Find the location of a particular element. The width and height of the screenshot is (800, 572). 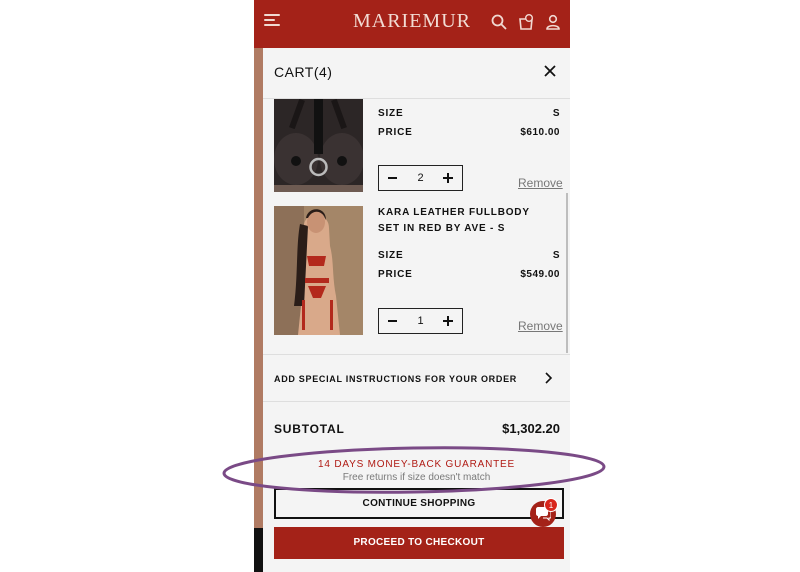

header-bar: MARIEMUR is located at coordinates (412, 24).